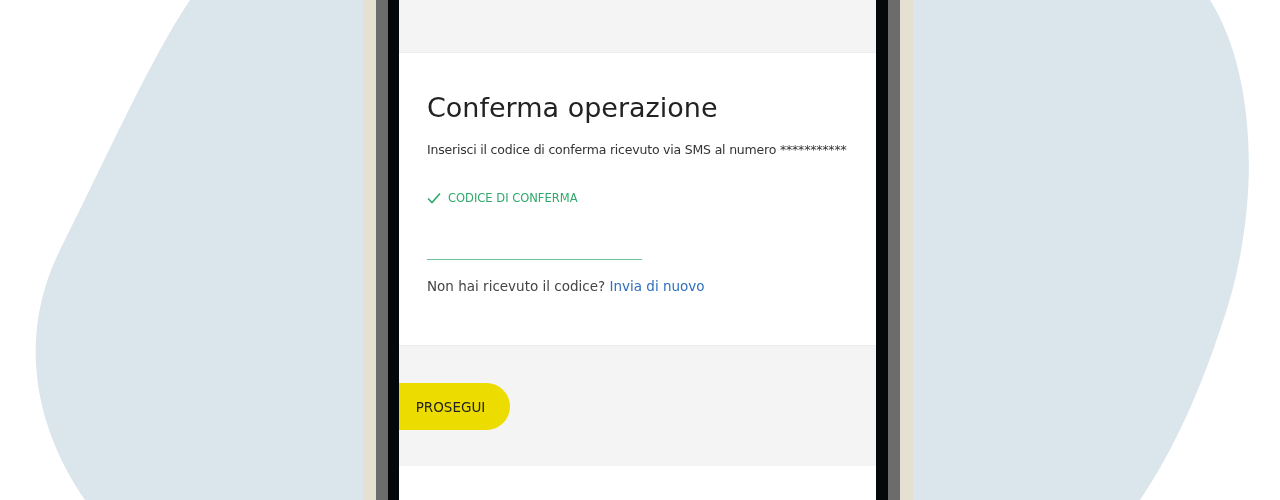 This screenshot has height=500, width=1280. I want to click on page-title: Conferma operazione, so click(573, 108).